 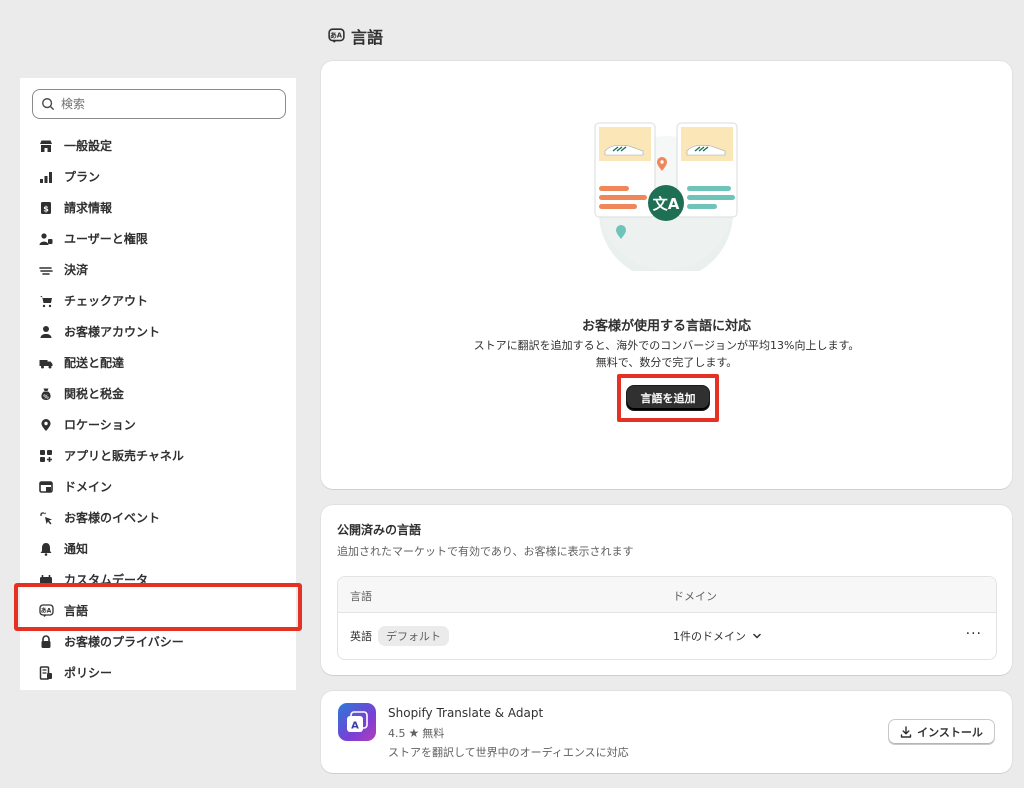 I want to click on plan-chart-icon, so click(x=46, y=177).